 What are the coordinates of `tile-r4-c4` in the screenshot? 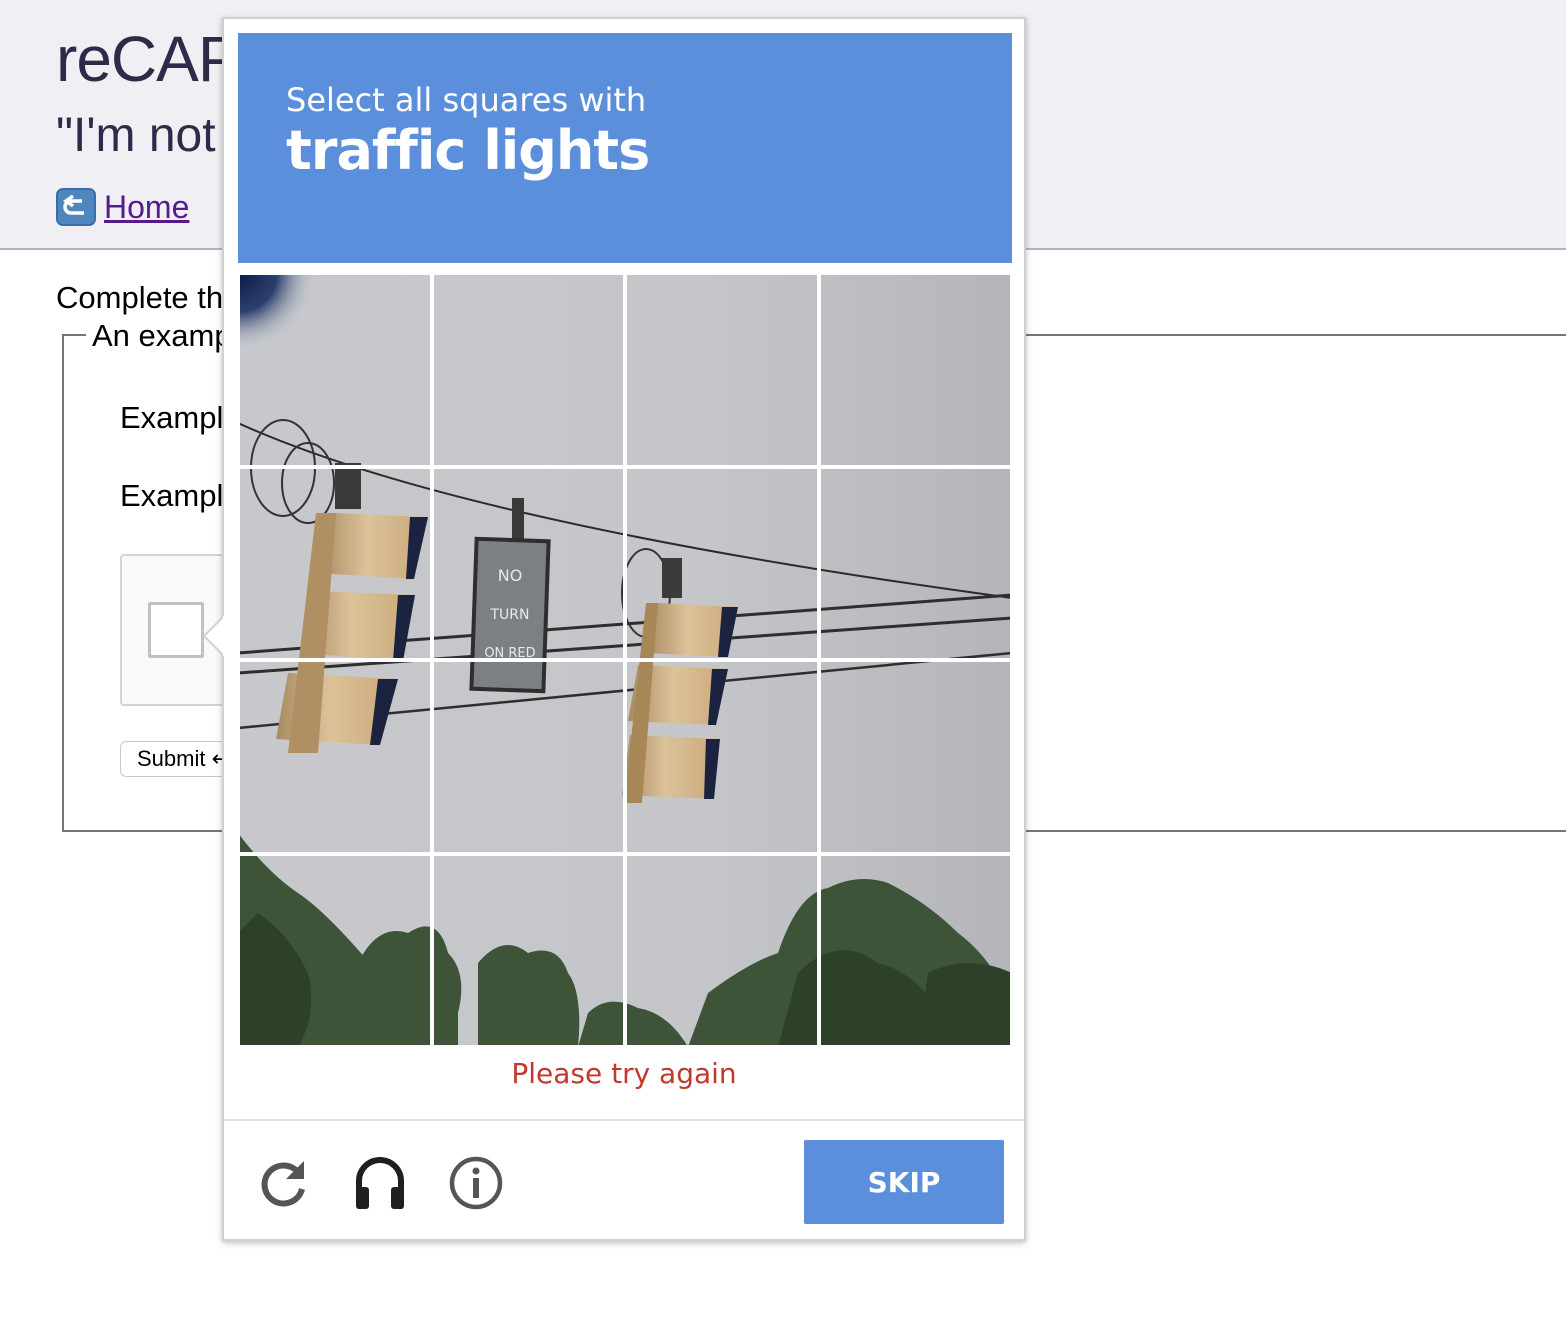 It's located at (915, 950).